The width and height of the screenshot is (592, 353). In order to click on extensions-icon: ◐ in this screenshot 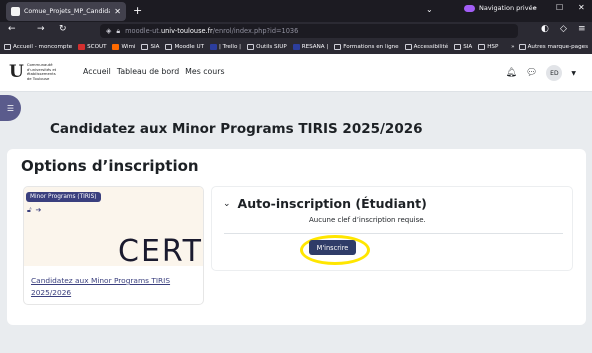, I will do `click(545, 29)`.